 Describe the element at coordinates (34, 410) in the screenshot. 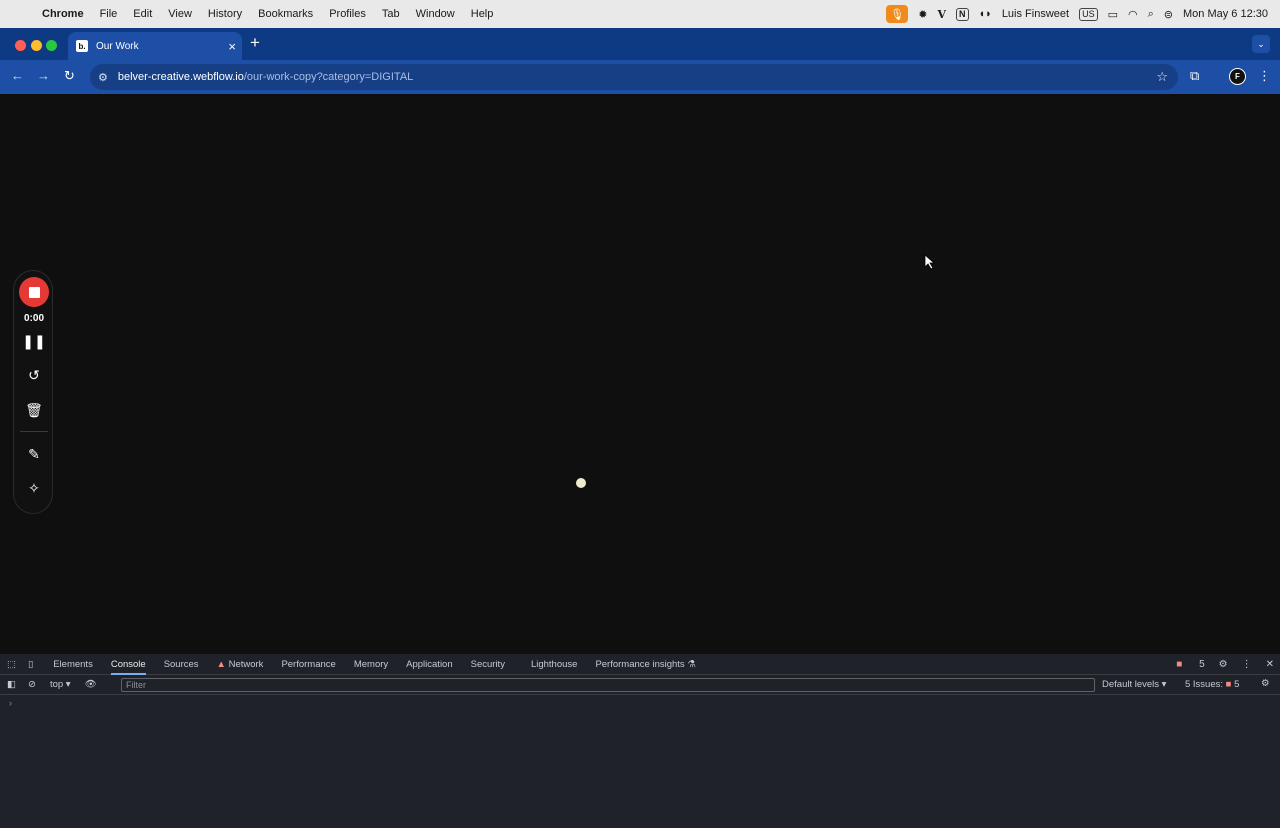

I see `trash-icon: 🗑` at that location.